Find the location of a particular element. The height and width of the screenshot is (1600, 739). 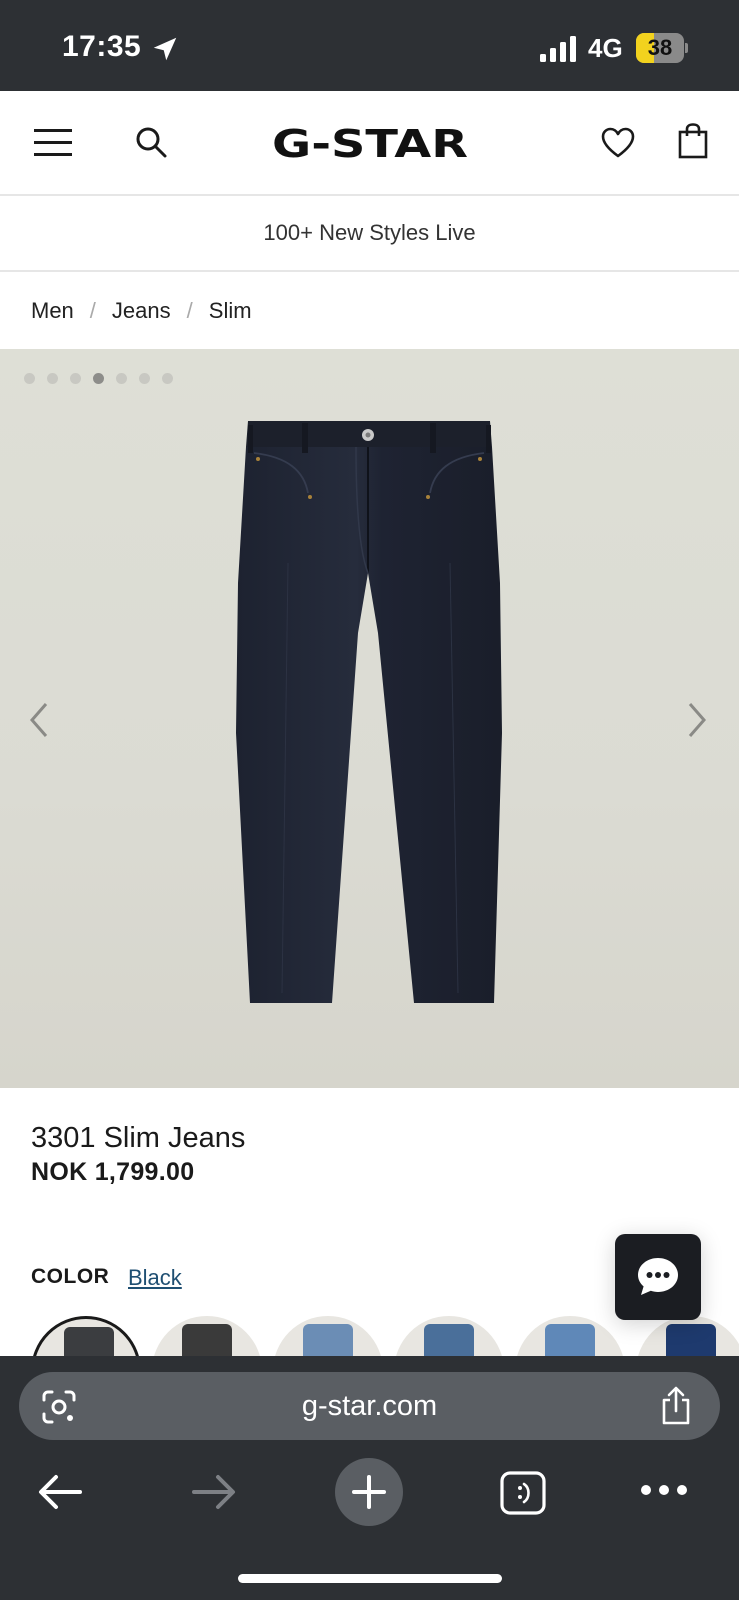

url-text: g-star.com is located at coordinates (369, 1406).